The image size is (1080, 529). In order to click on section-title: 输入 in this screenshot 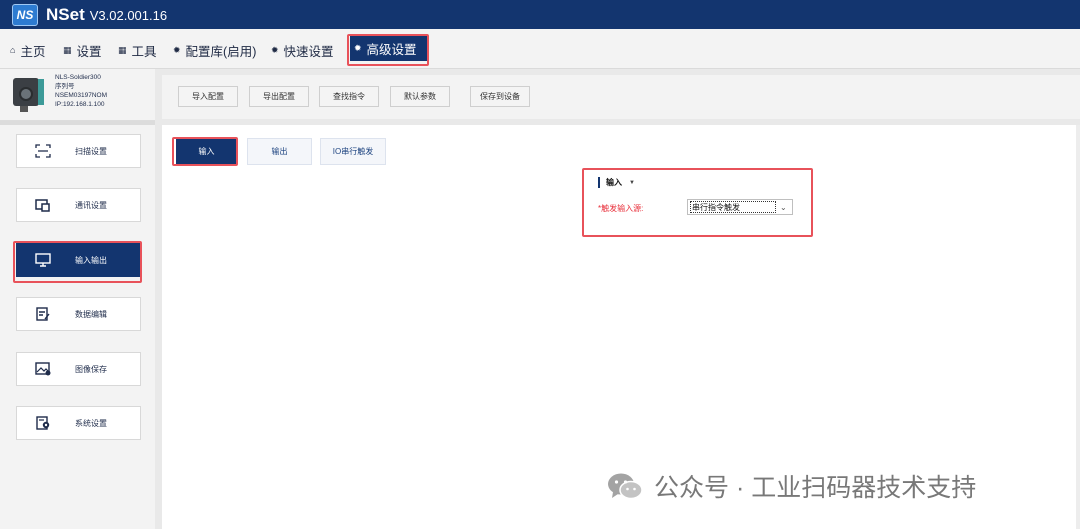, I will do `click(614, 182)`.